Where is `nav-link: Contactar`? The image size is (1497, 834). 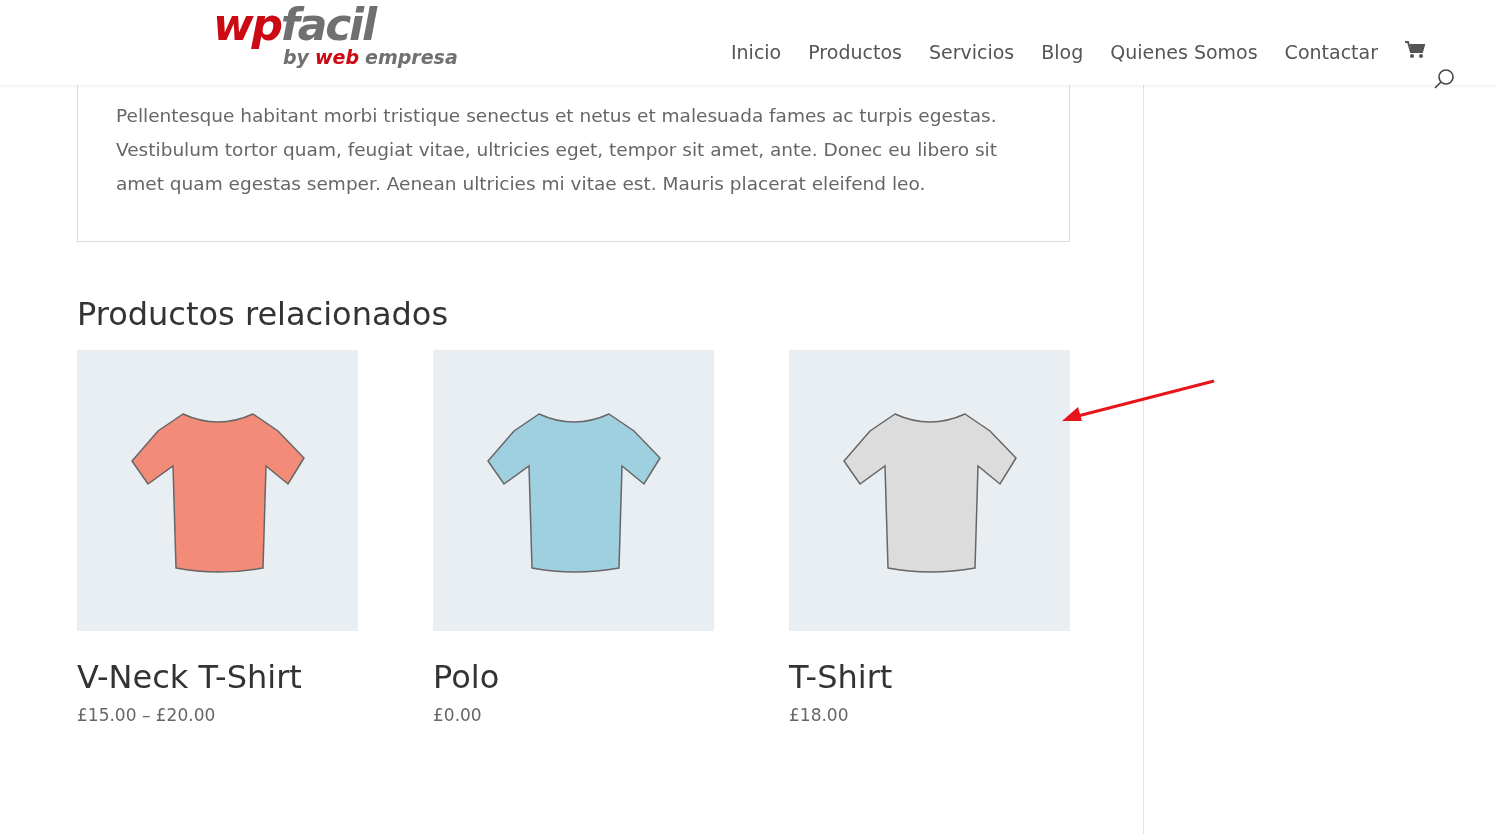
nav-link: Contactar is located at coordinates (1331, 52).